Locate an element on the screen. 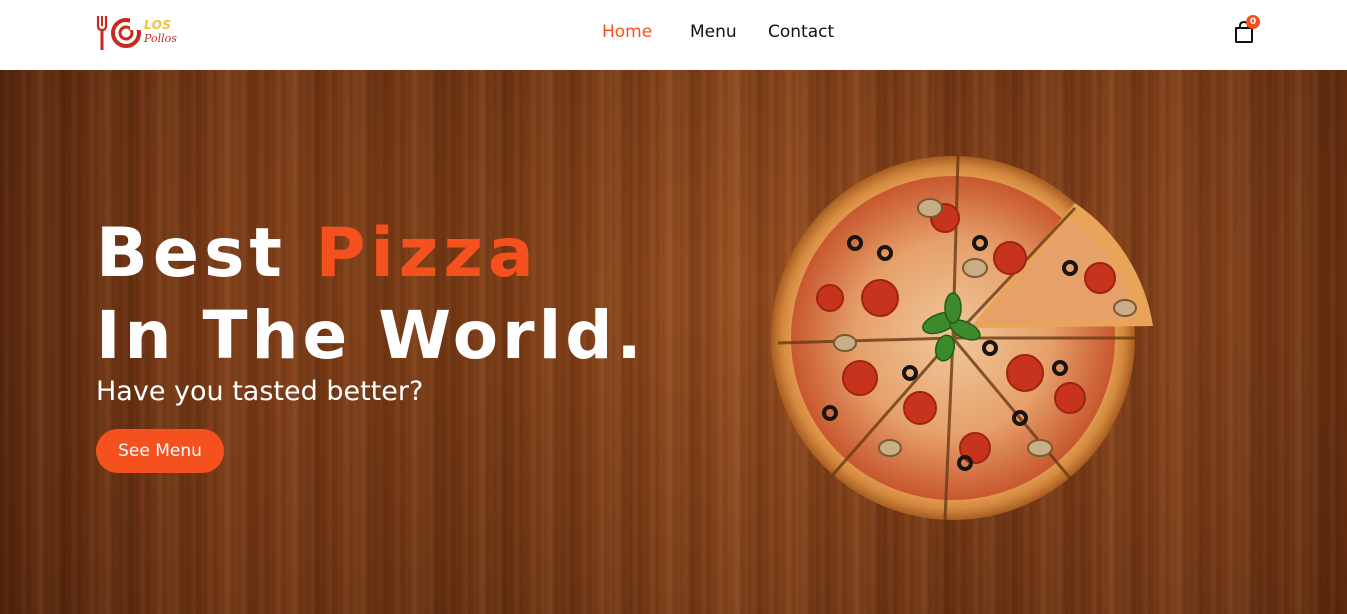  headline-word-best: Best is located at coordinates (191, 253).